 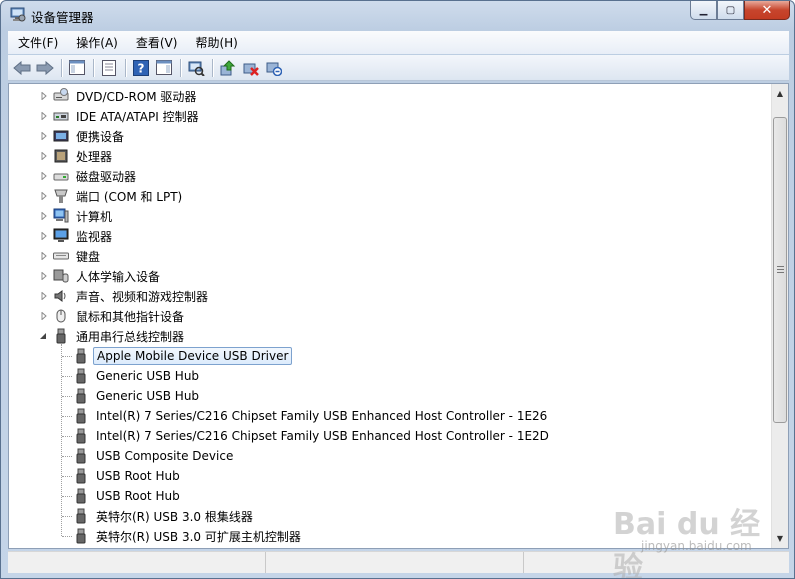 What do you see at coordinates (780, 93) in the screenshot?
I see `scroll-up-arrow-icon: ▲` at bounding box center [780, 93].